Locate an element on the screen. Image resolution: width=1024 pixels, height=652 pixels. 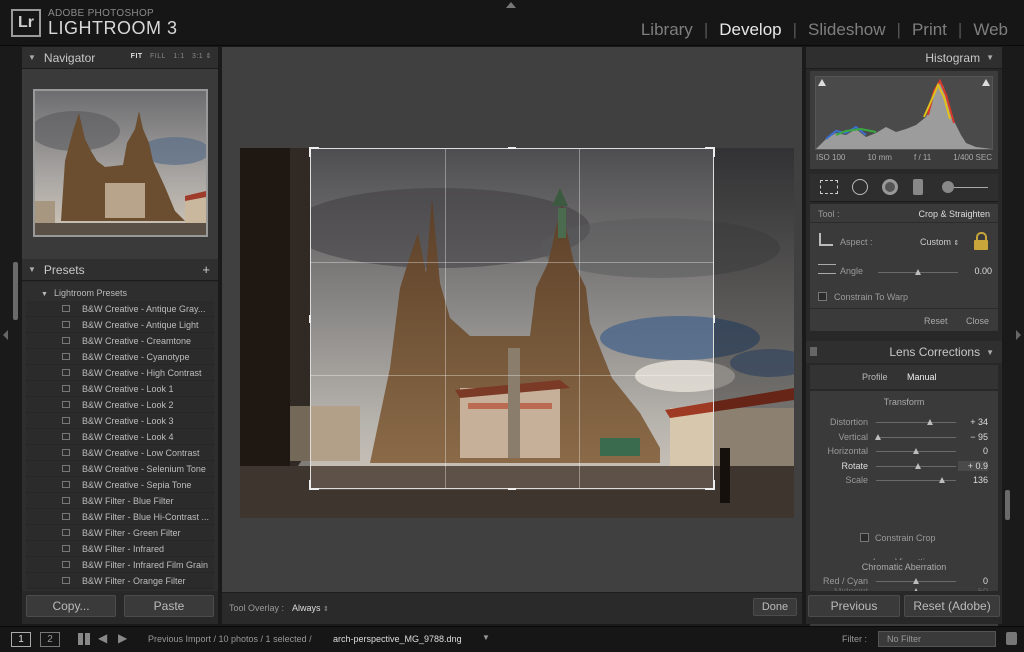
module-slideshow: Slideshow is located at coordinates (847, 30).